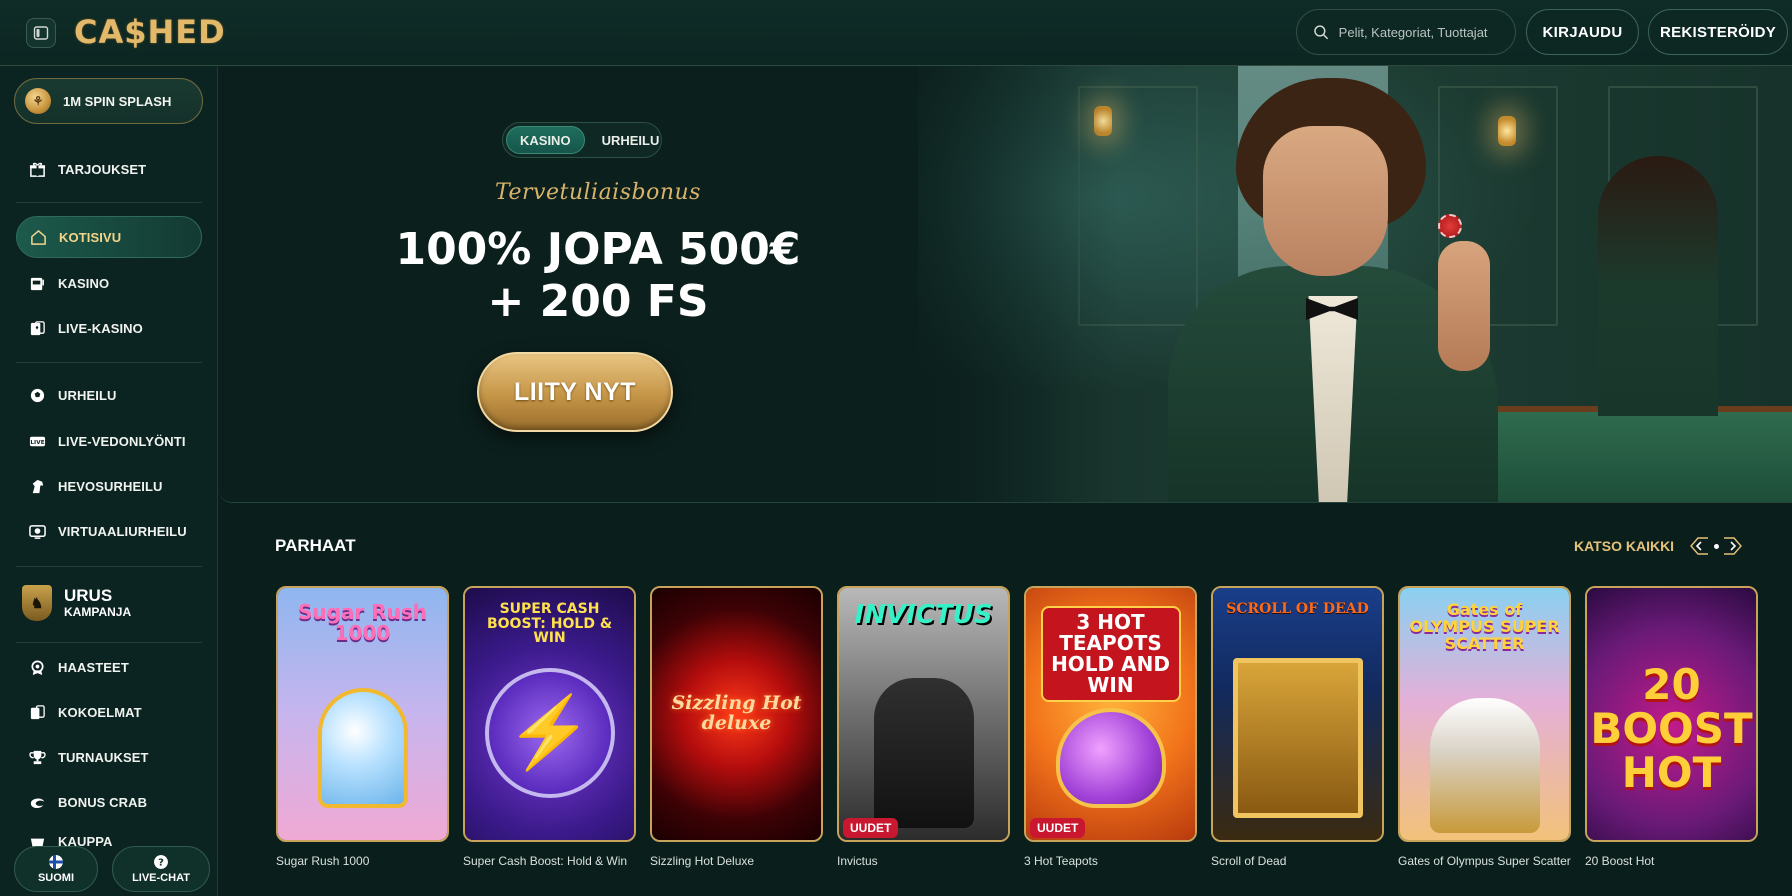  Describe the element at coordinates (122, 441) in the screenshot. I see `sidebar-item-label: LIVE-VEDONLYÖNTI` at that location.